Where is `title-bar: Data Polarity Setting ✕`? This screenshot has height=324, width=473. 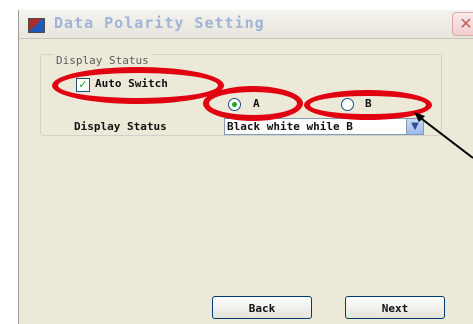 title-bar: Data Polarity Setting ✕ is located at coordinates (246, 24).